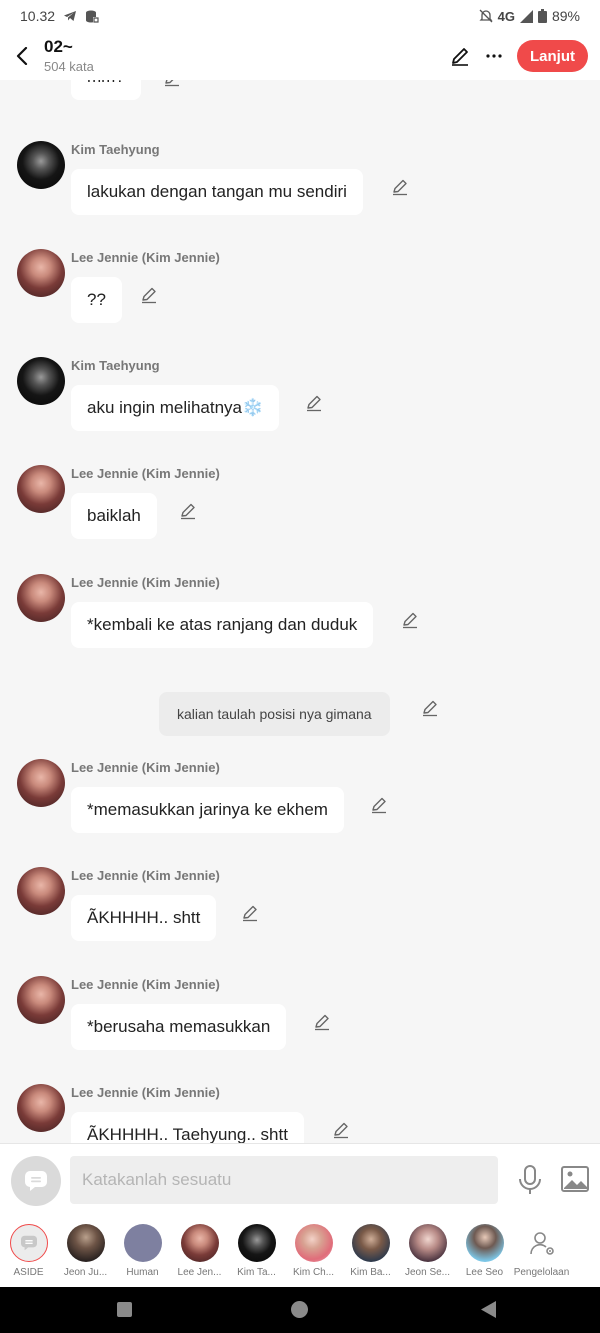 The image size is (600, 1333). What do you see at coordinates (70, 16) in the screenshot?
I see `telegram-icon` at bounding box center [70, 16].